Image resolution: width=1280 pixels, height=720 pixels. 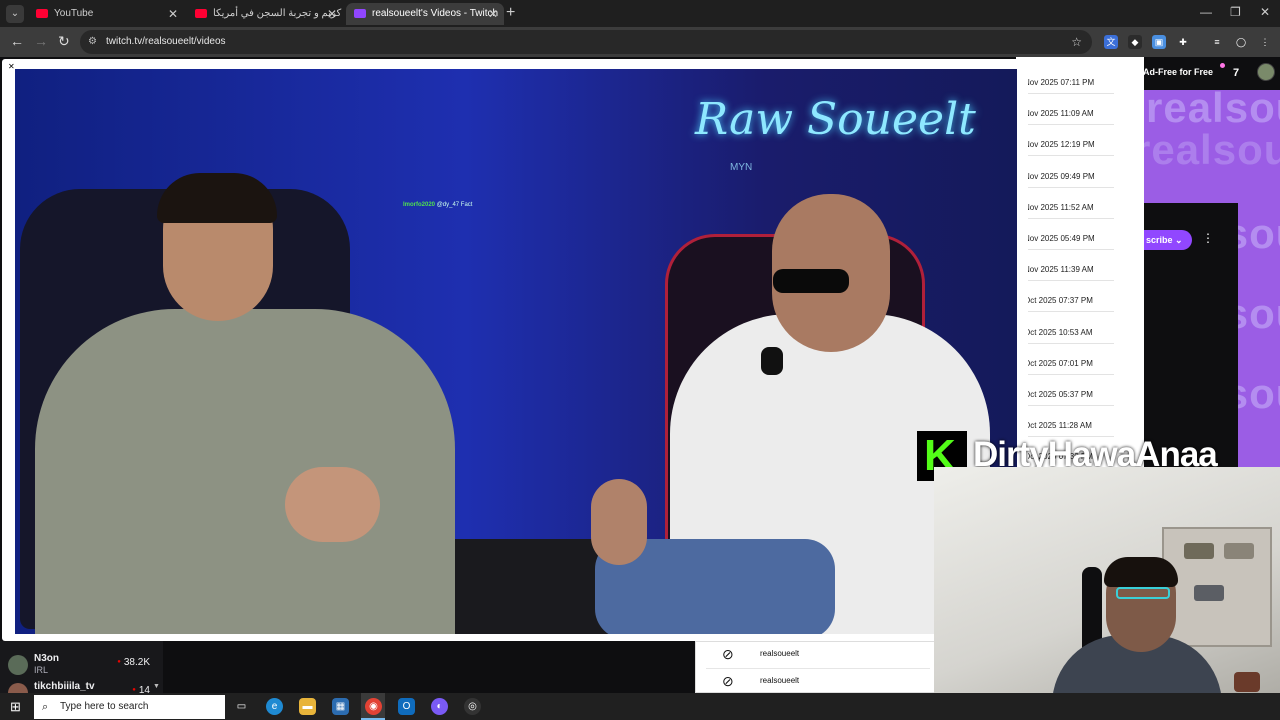 I want to click on more-options-icon: ⋮, so click(x=1208, y=238).